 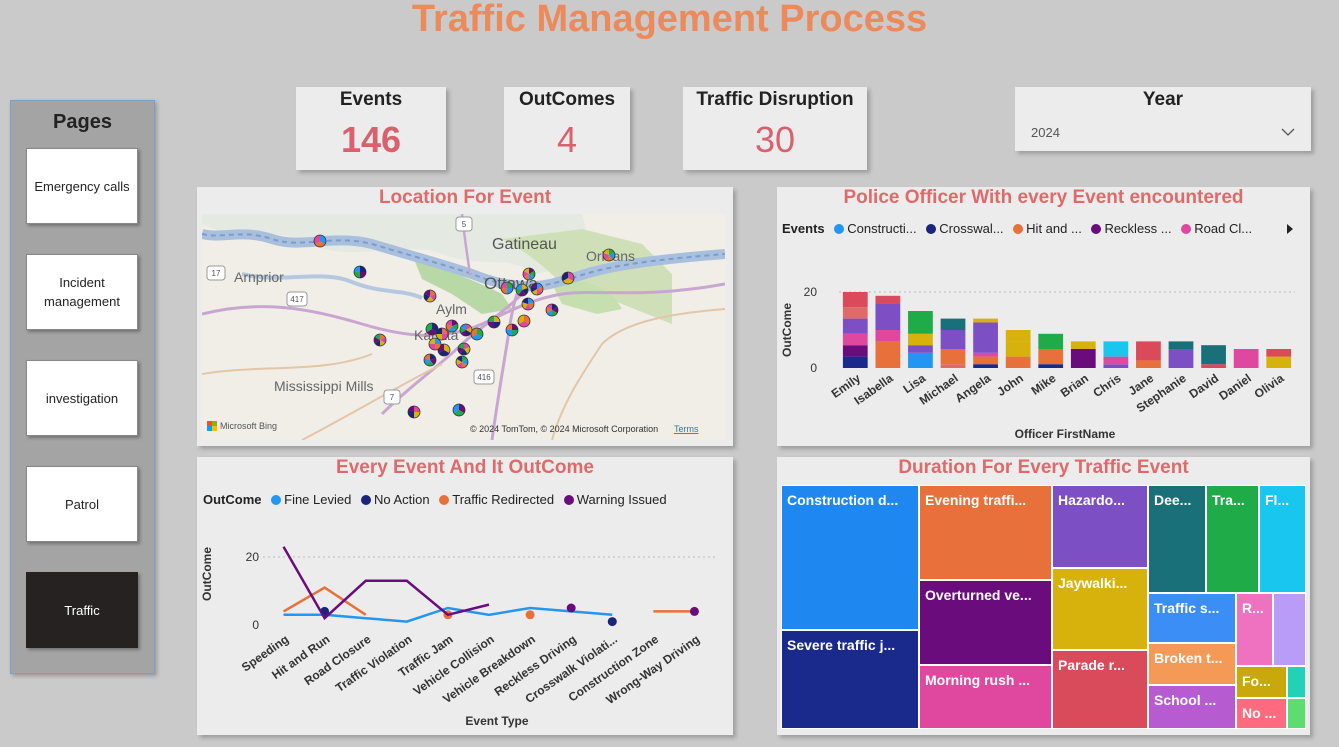 I want to click on series-line, so click(x=386, y=583).